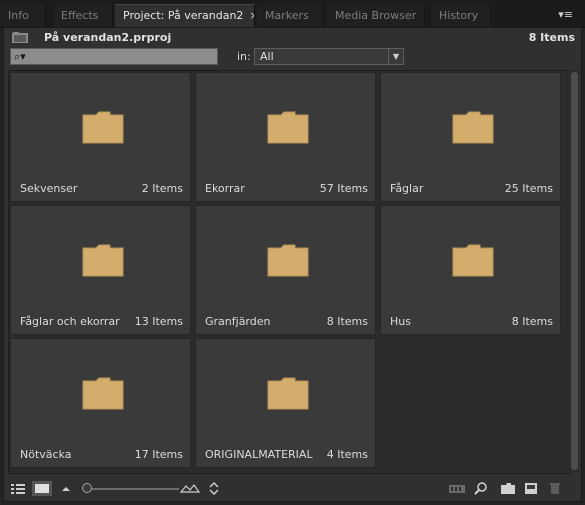 This screenshot has width=585, height=505. Describe the element at coordinates (292, 489) in the screenshot. I see `panel-footer` at that location.